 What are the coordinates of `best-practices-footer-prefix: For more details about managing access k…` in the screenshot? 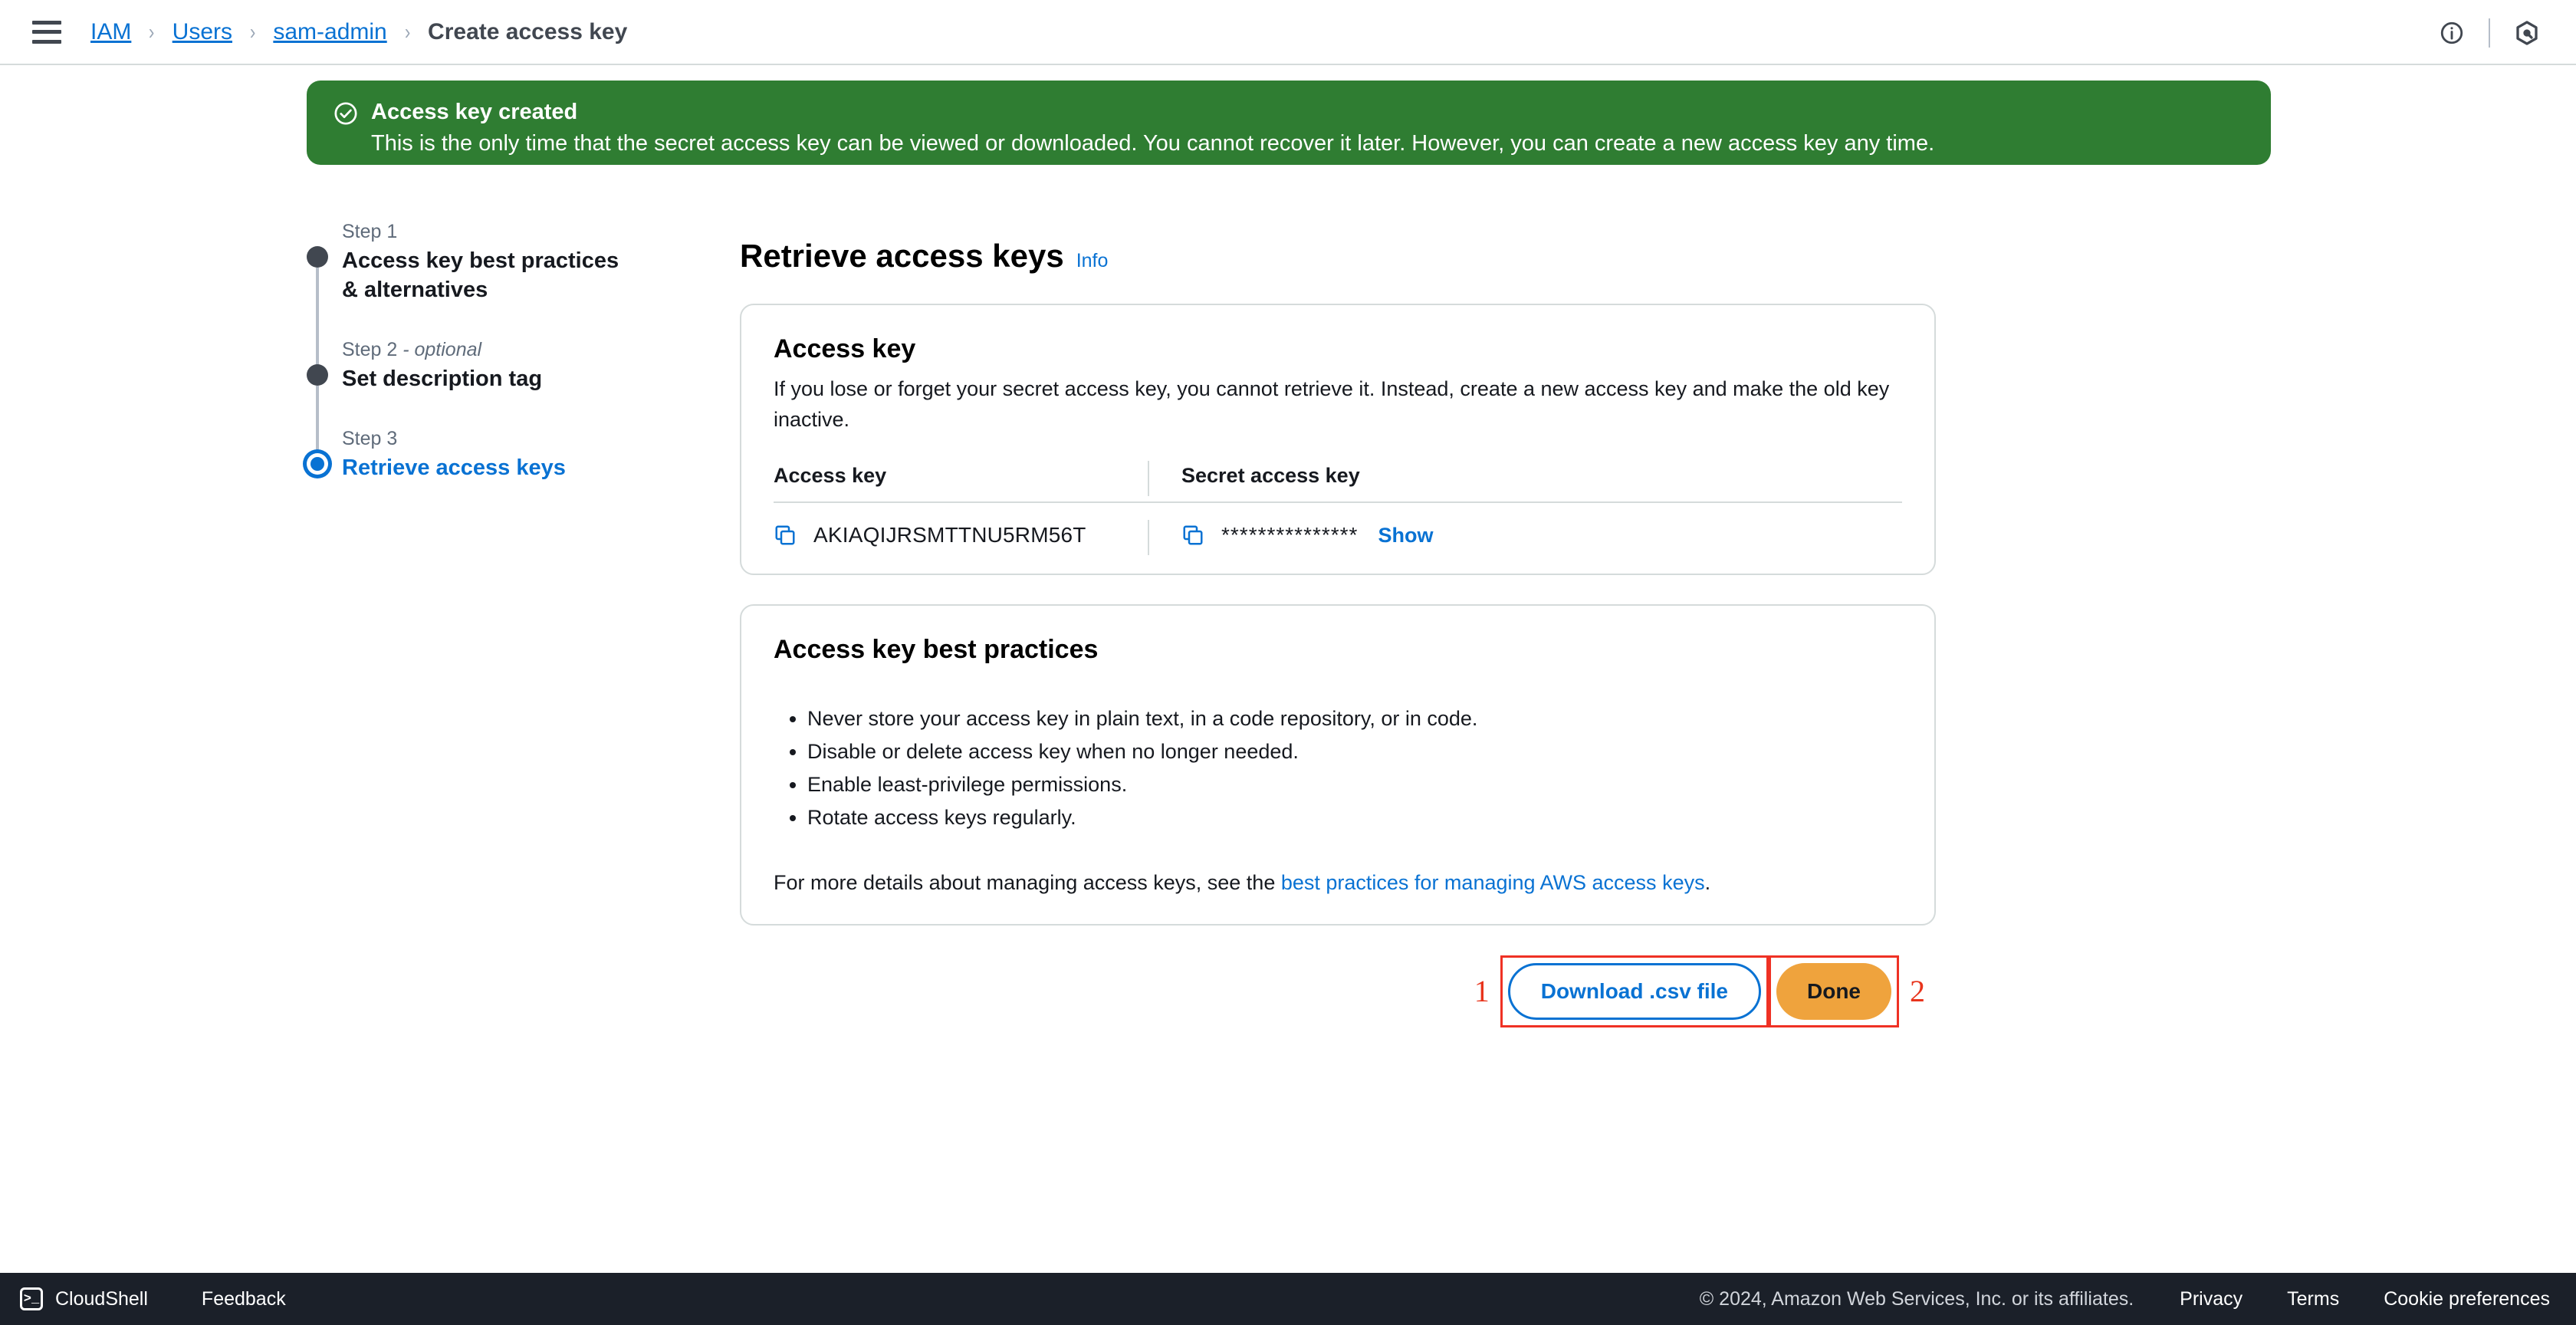 It's located at (1027, 882).